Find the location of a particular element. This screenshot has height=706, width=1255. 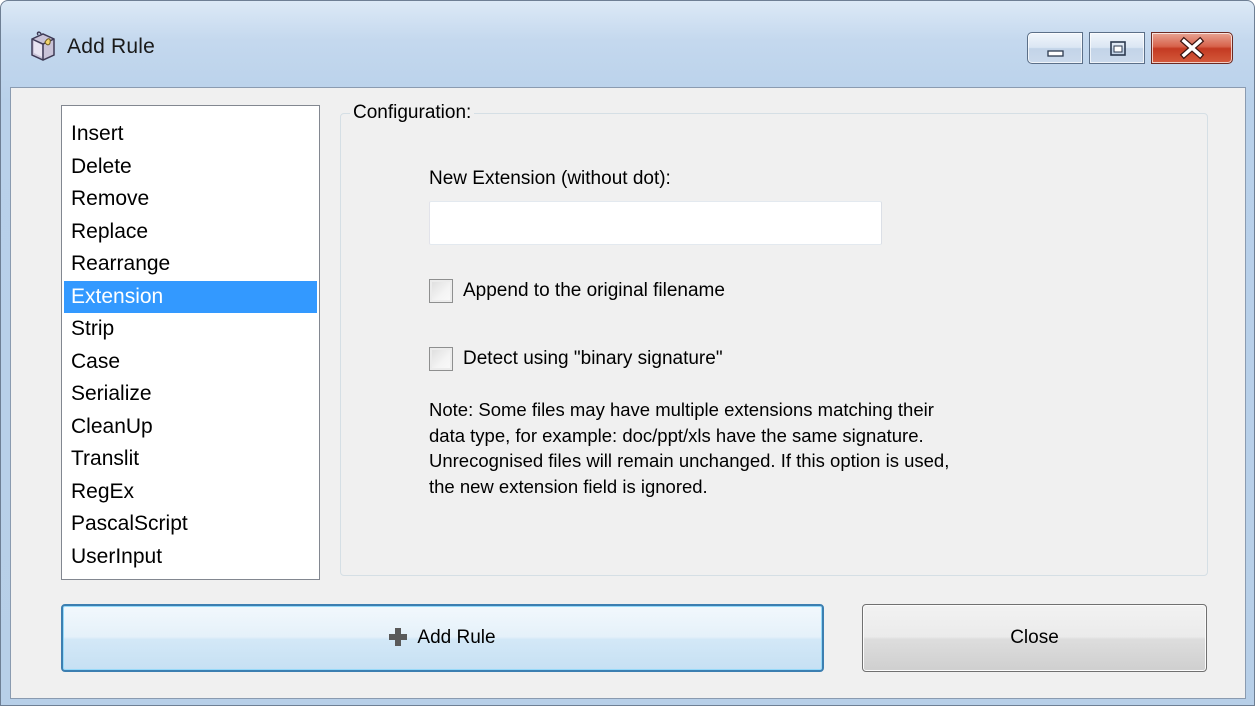

close-button: Close is located at coordinates (1034, 638).